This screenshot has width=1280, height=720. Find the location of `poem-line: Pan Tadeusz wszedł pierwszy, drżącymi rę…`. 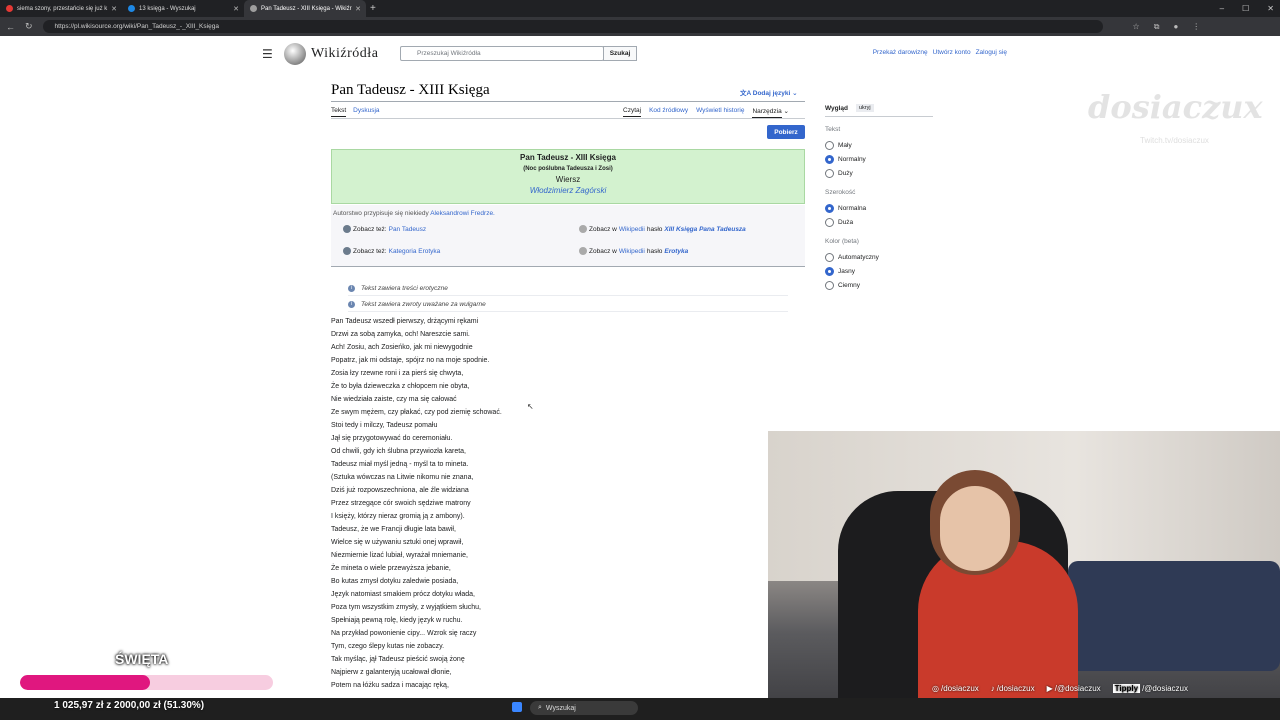

poem-line: Pan Tadeusz wszedł pierwszy, drżącymi rę… is located at coordinates (405, 321).